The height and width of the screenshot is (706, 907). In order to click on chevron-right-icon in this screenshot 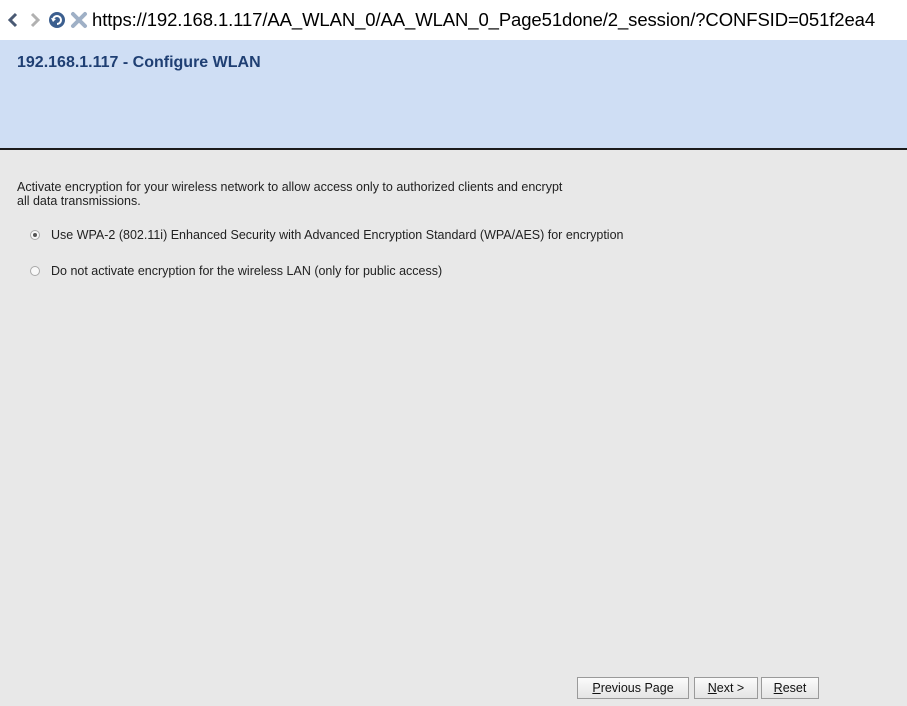, I will do `click(35, 20)`.